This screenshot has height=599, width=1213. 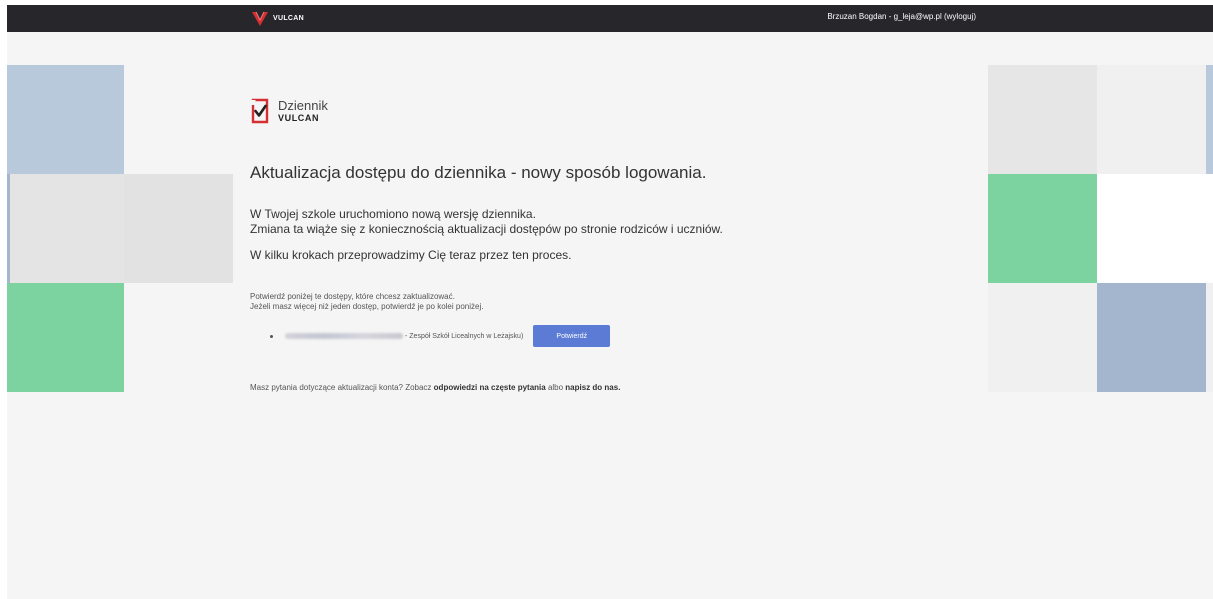 I want to click on faq-middle: albo, so click(x=555, y=387).